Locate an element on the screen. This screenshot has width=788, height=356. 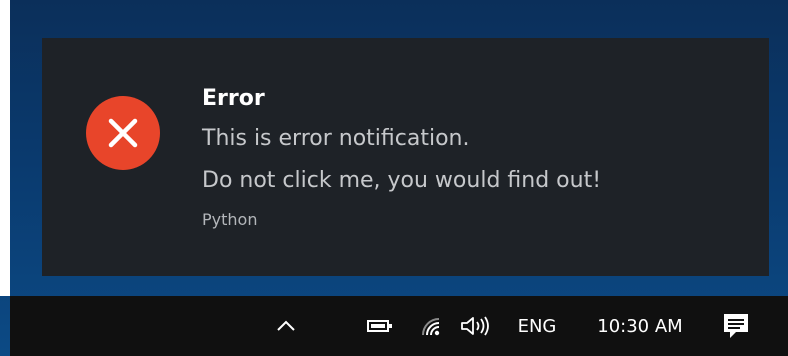
battery-icon is located at coordinates (379, 326).